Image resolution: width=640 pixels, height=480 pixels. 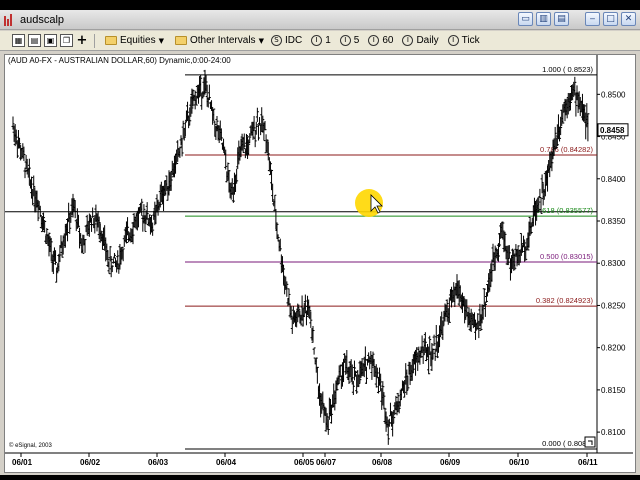 I want to click on x-tick-label: 06/04, so click(x=226, y=462).